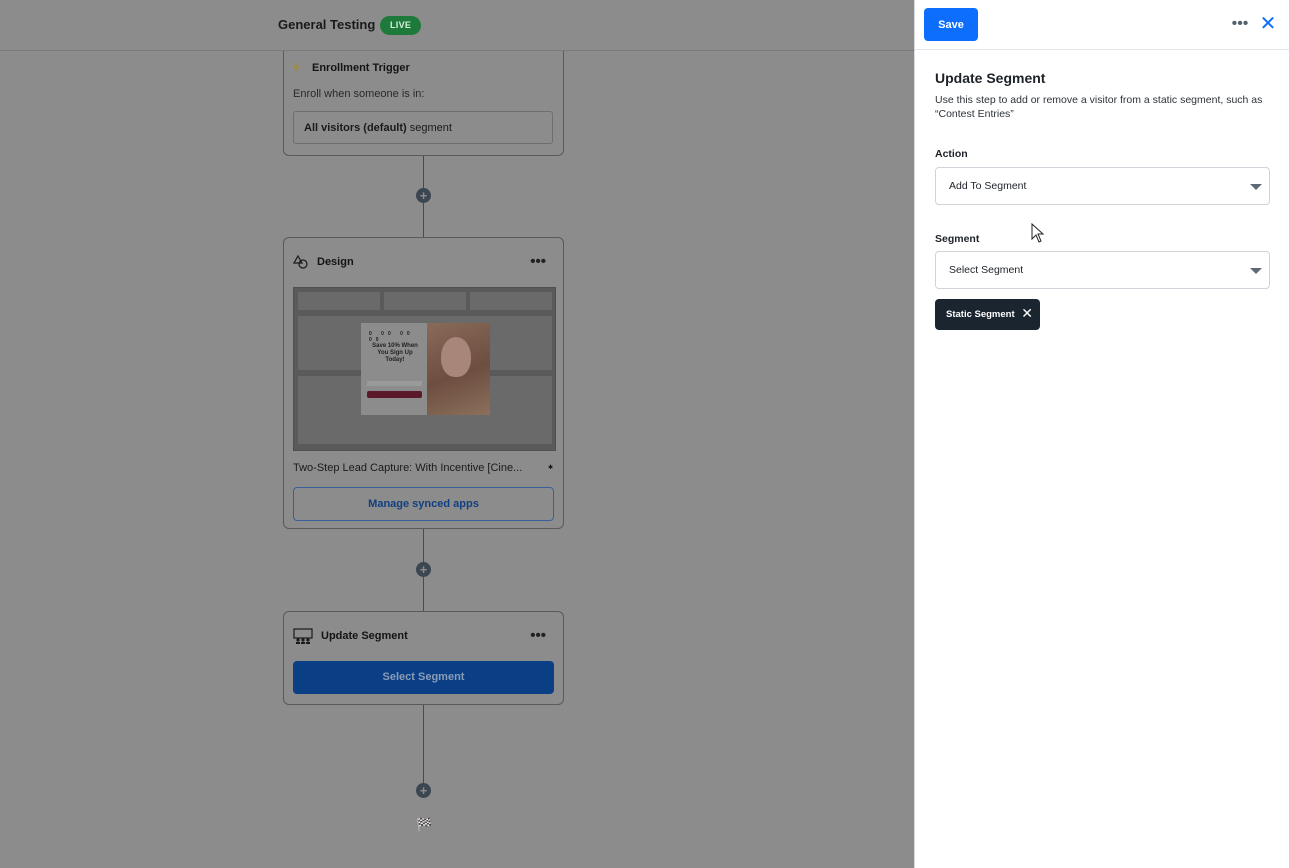 This screenshot has height=868, width=1289. I want to click on popup-submit, so click(394, 394).